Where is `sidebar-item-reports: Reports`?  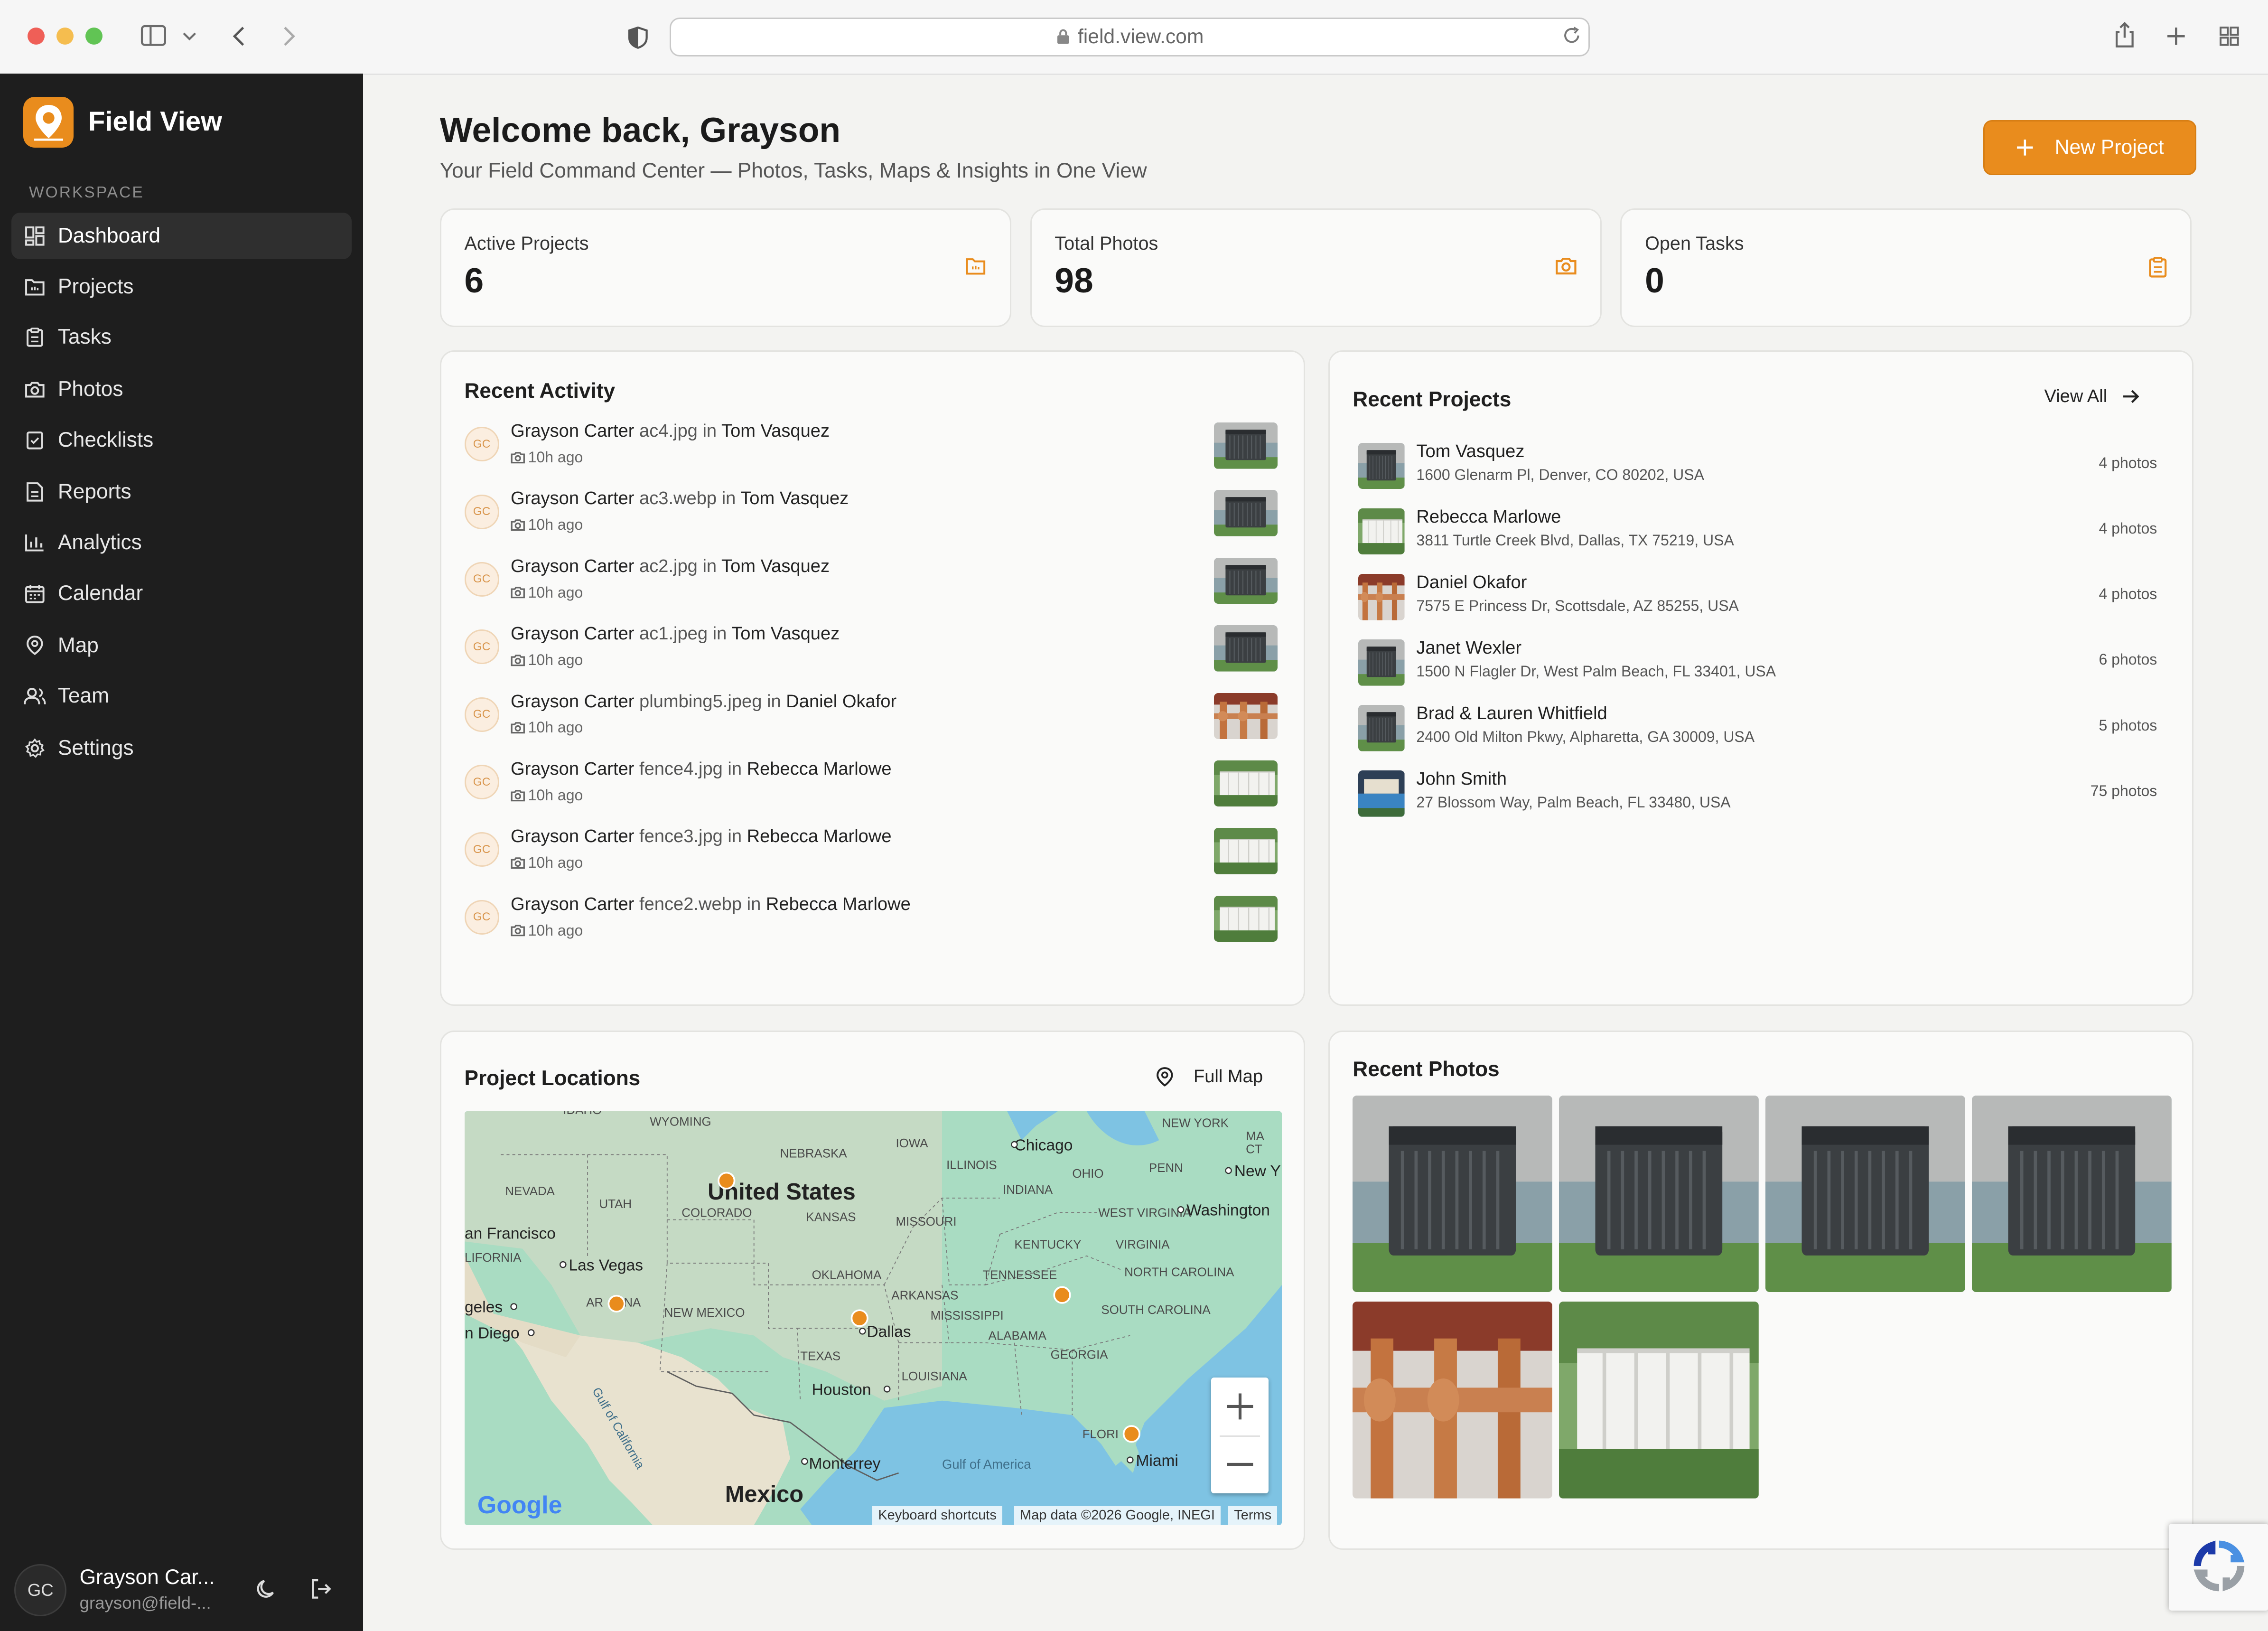
sidebar-item-reports: Reports is located at coordinates (181, 493).